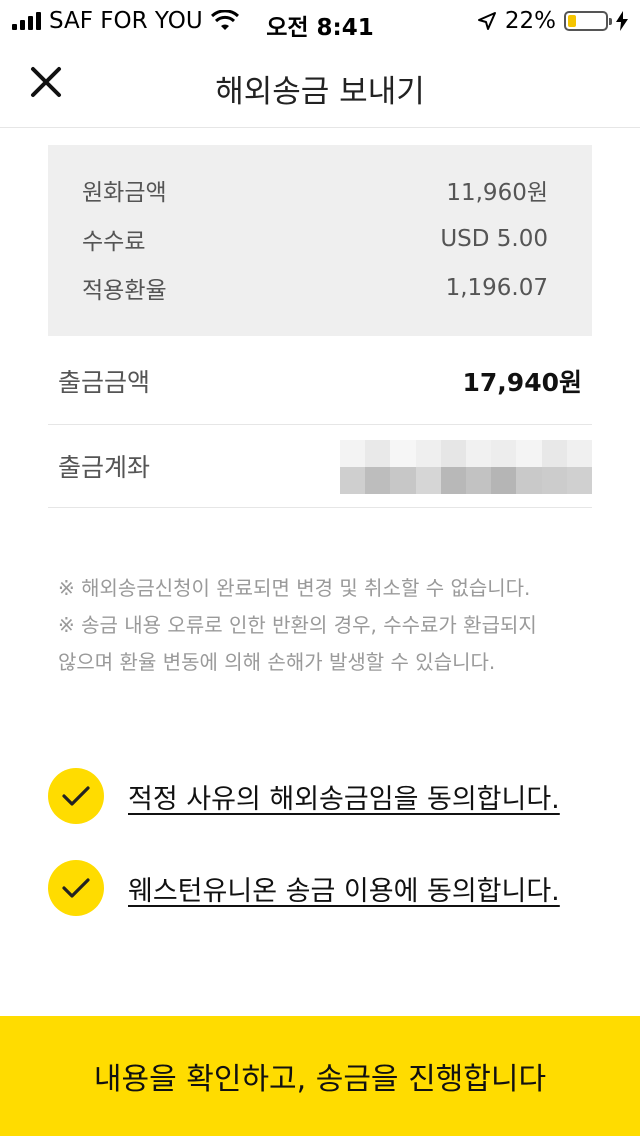  I want to click on agreement-purpose-label: 적정 사유의 해외송금임을 동의합니다., so click(344, 796).